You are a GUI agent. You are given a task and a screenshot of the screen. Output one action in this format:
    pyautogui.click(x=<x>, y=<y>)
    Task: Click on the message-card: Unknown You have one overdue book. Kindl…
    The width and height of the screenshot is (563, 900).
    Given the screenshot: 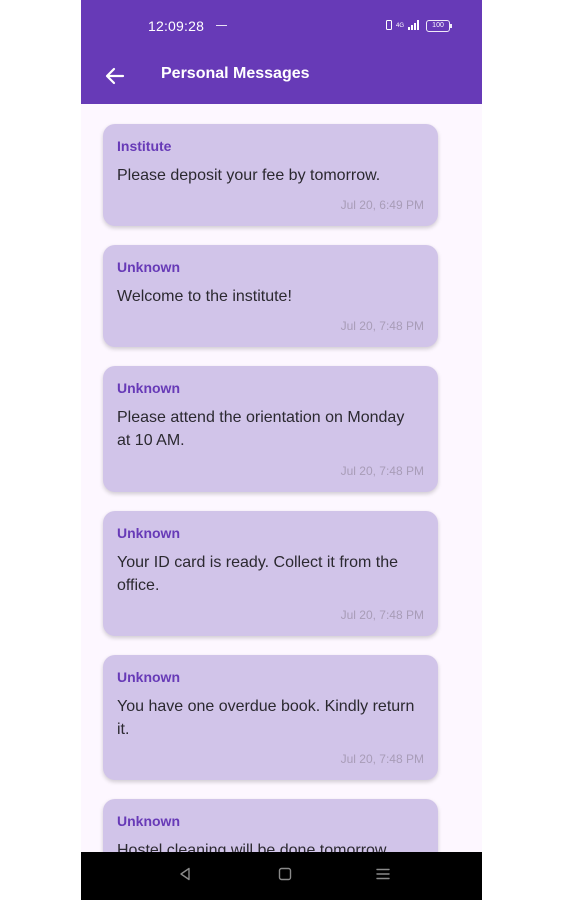 What is the action you would take?
    pyautogui.click(x=270, y=717)
    